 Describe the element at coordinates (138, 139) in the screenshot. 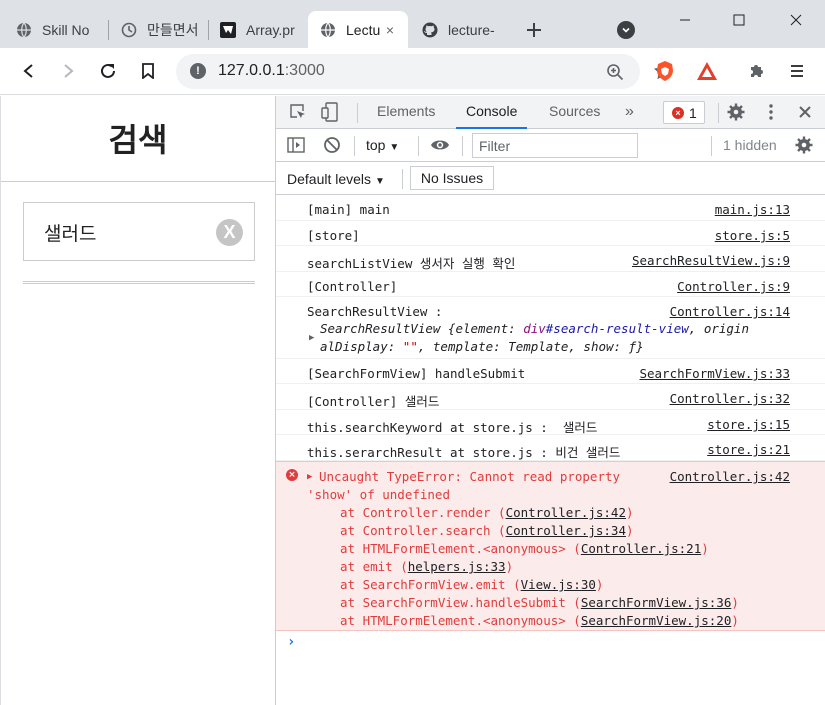

I see `page-header: 검색` at that location.